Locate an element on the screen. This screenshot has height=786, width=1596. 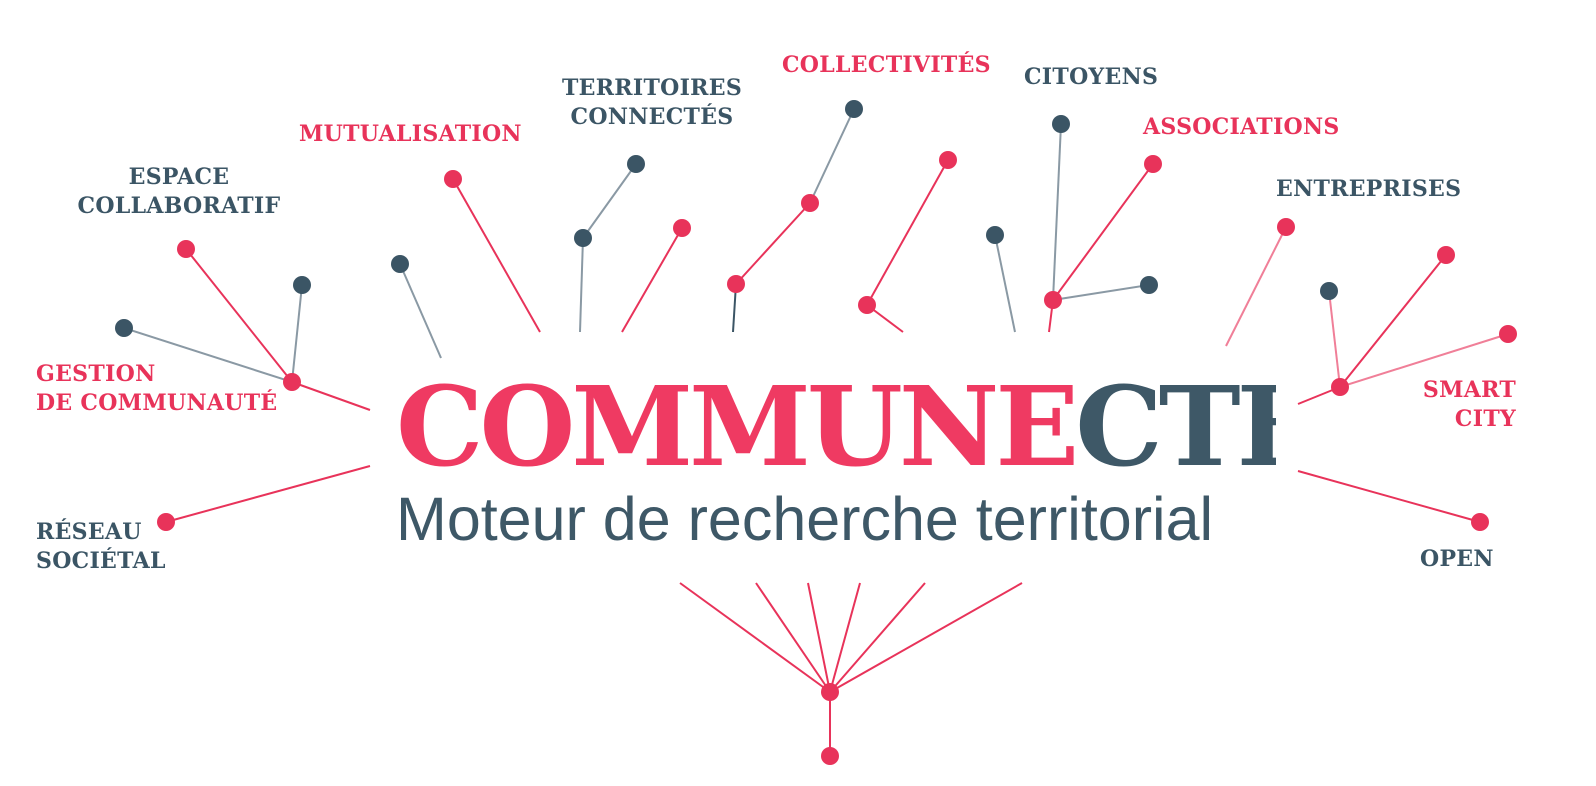
label-collectivites: COLLECTIVITÉS is located at coordinates (886, 65).